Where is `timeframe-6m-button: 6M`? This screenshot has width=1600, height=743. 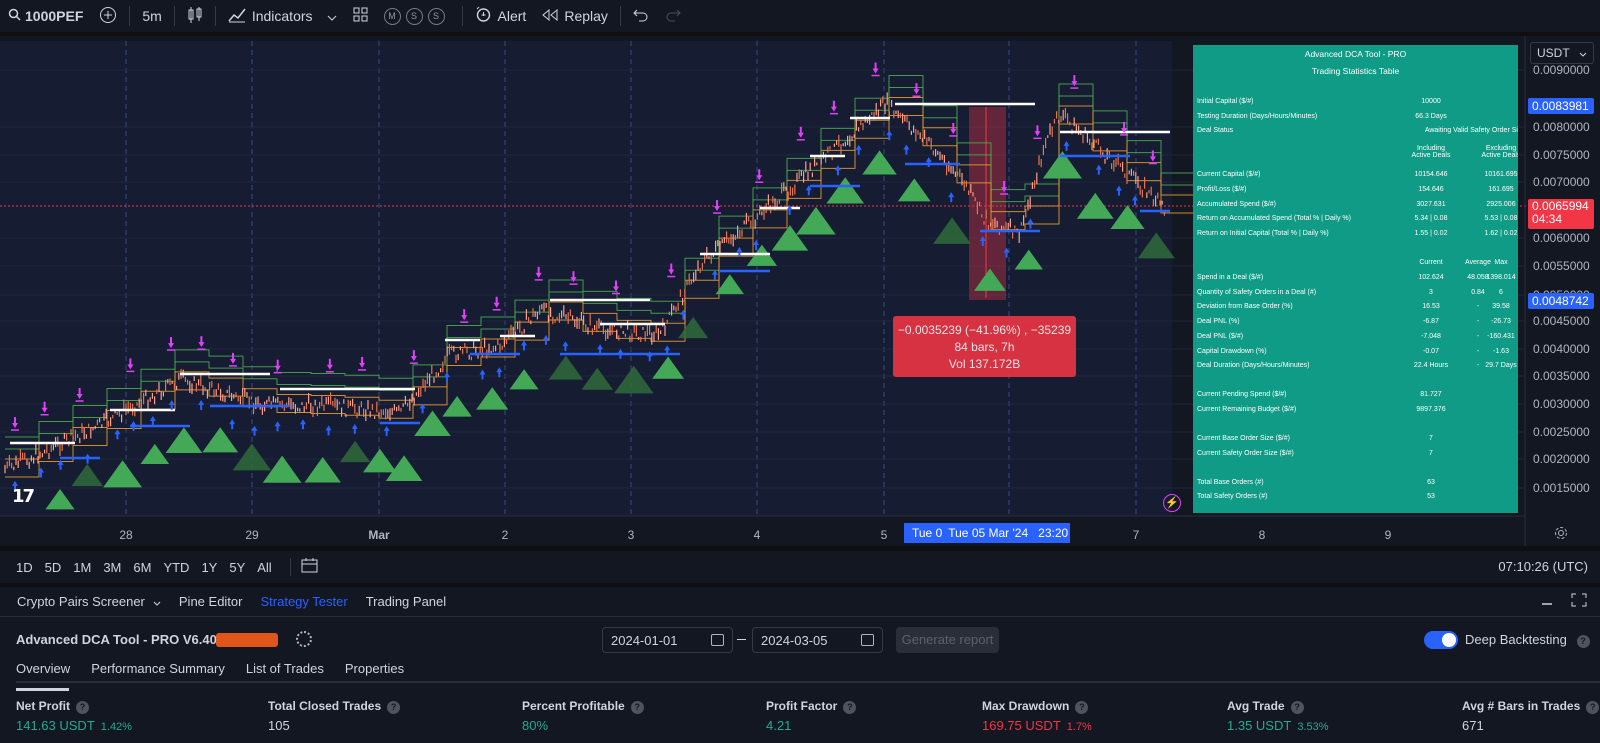 timeframe-6m-button: 6M is located at coordinates (142, 567).